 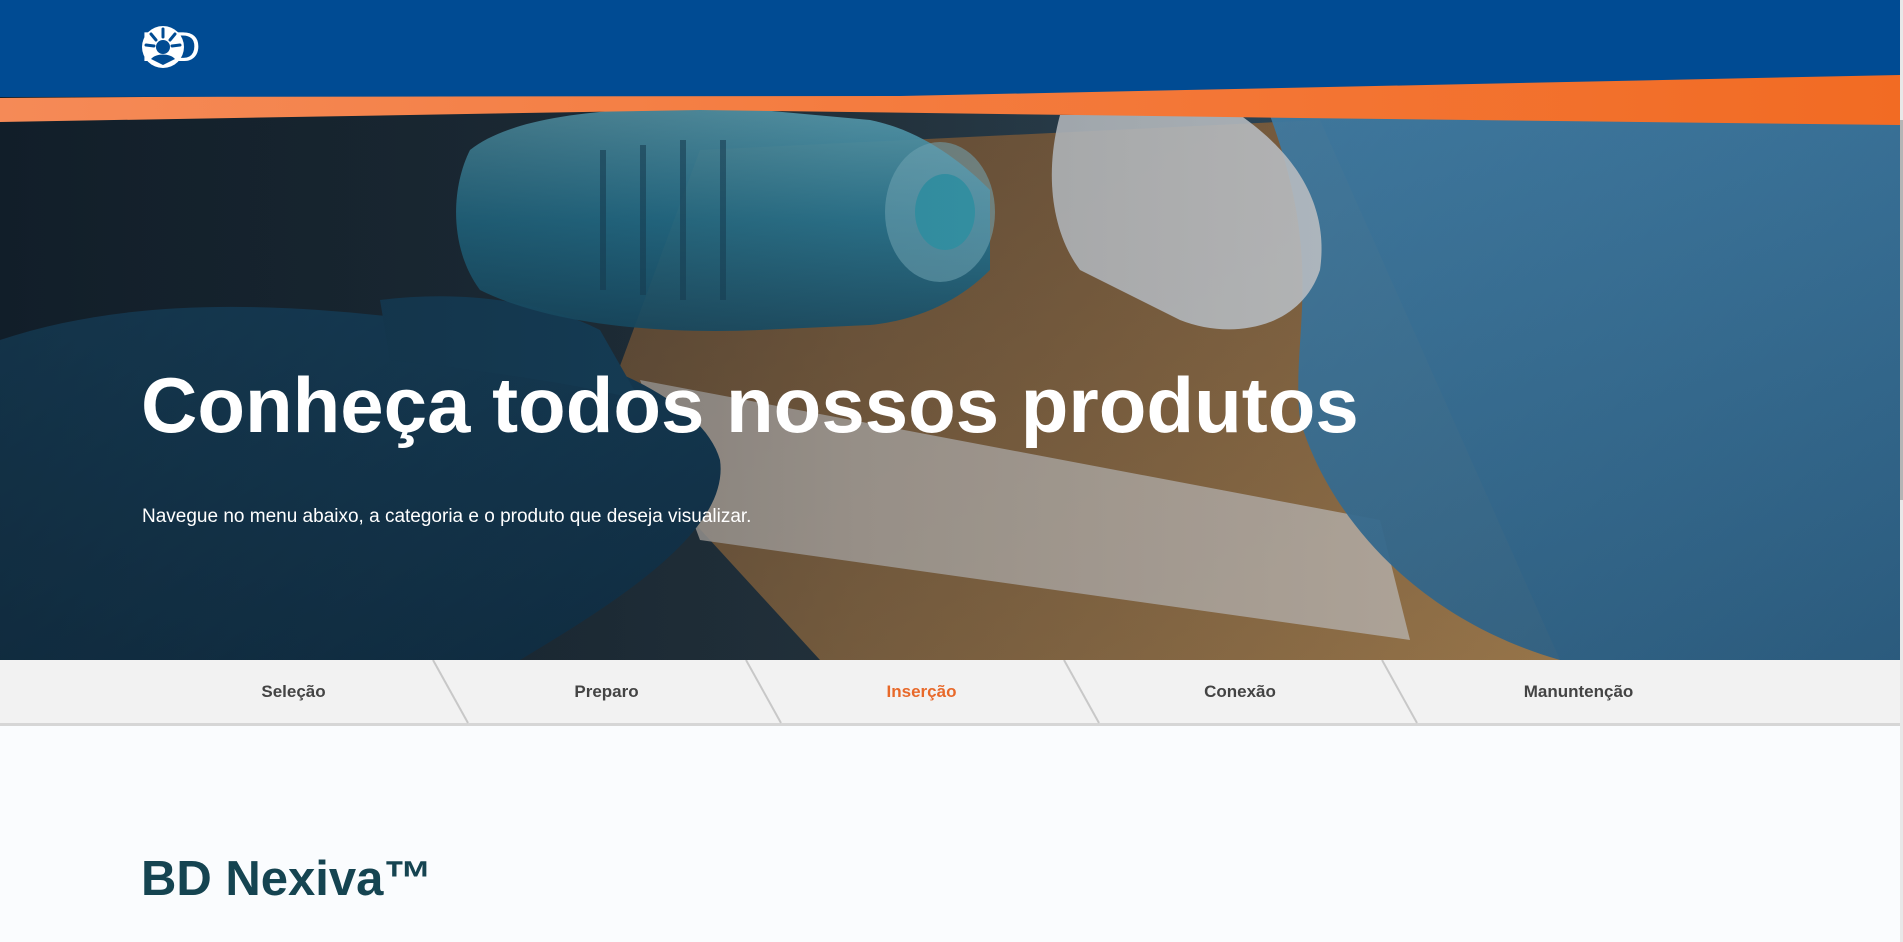 I want to click on step-insercao: Inserção, so click(x=921, y=691).